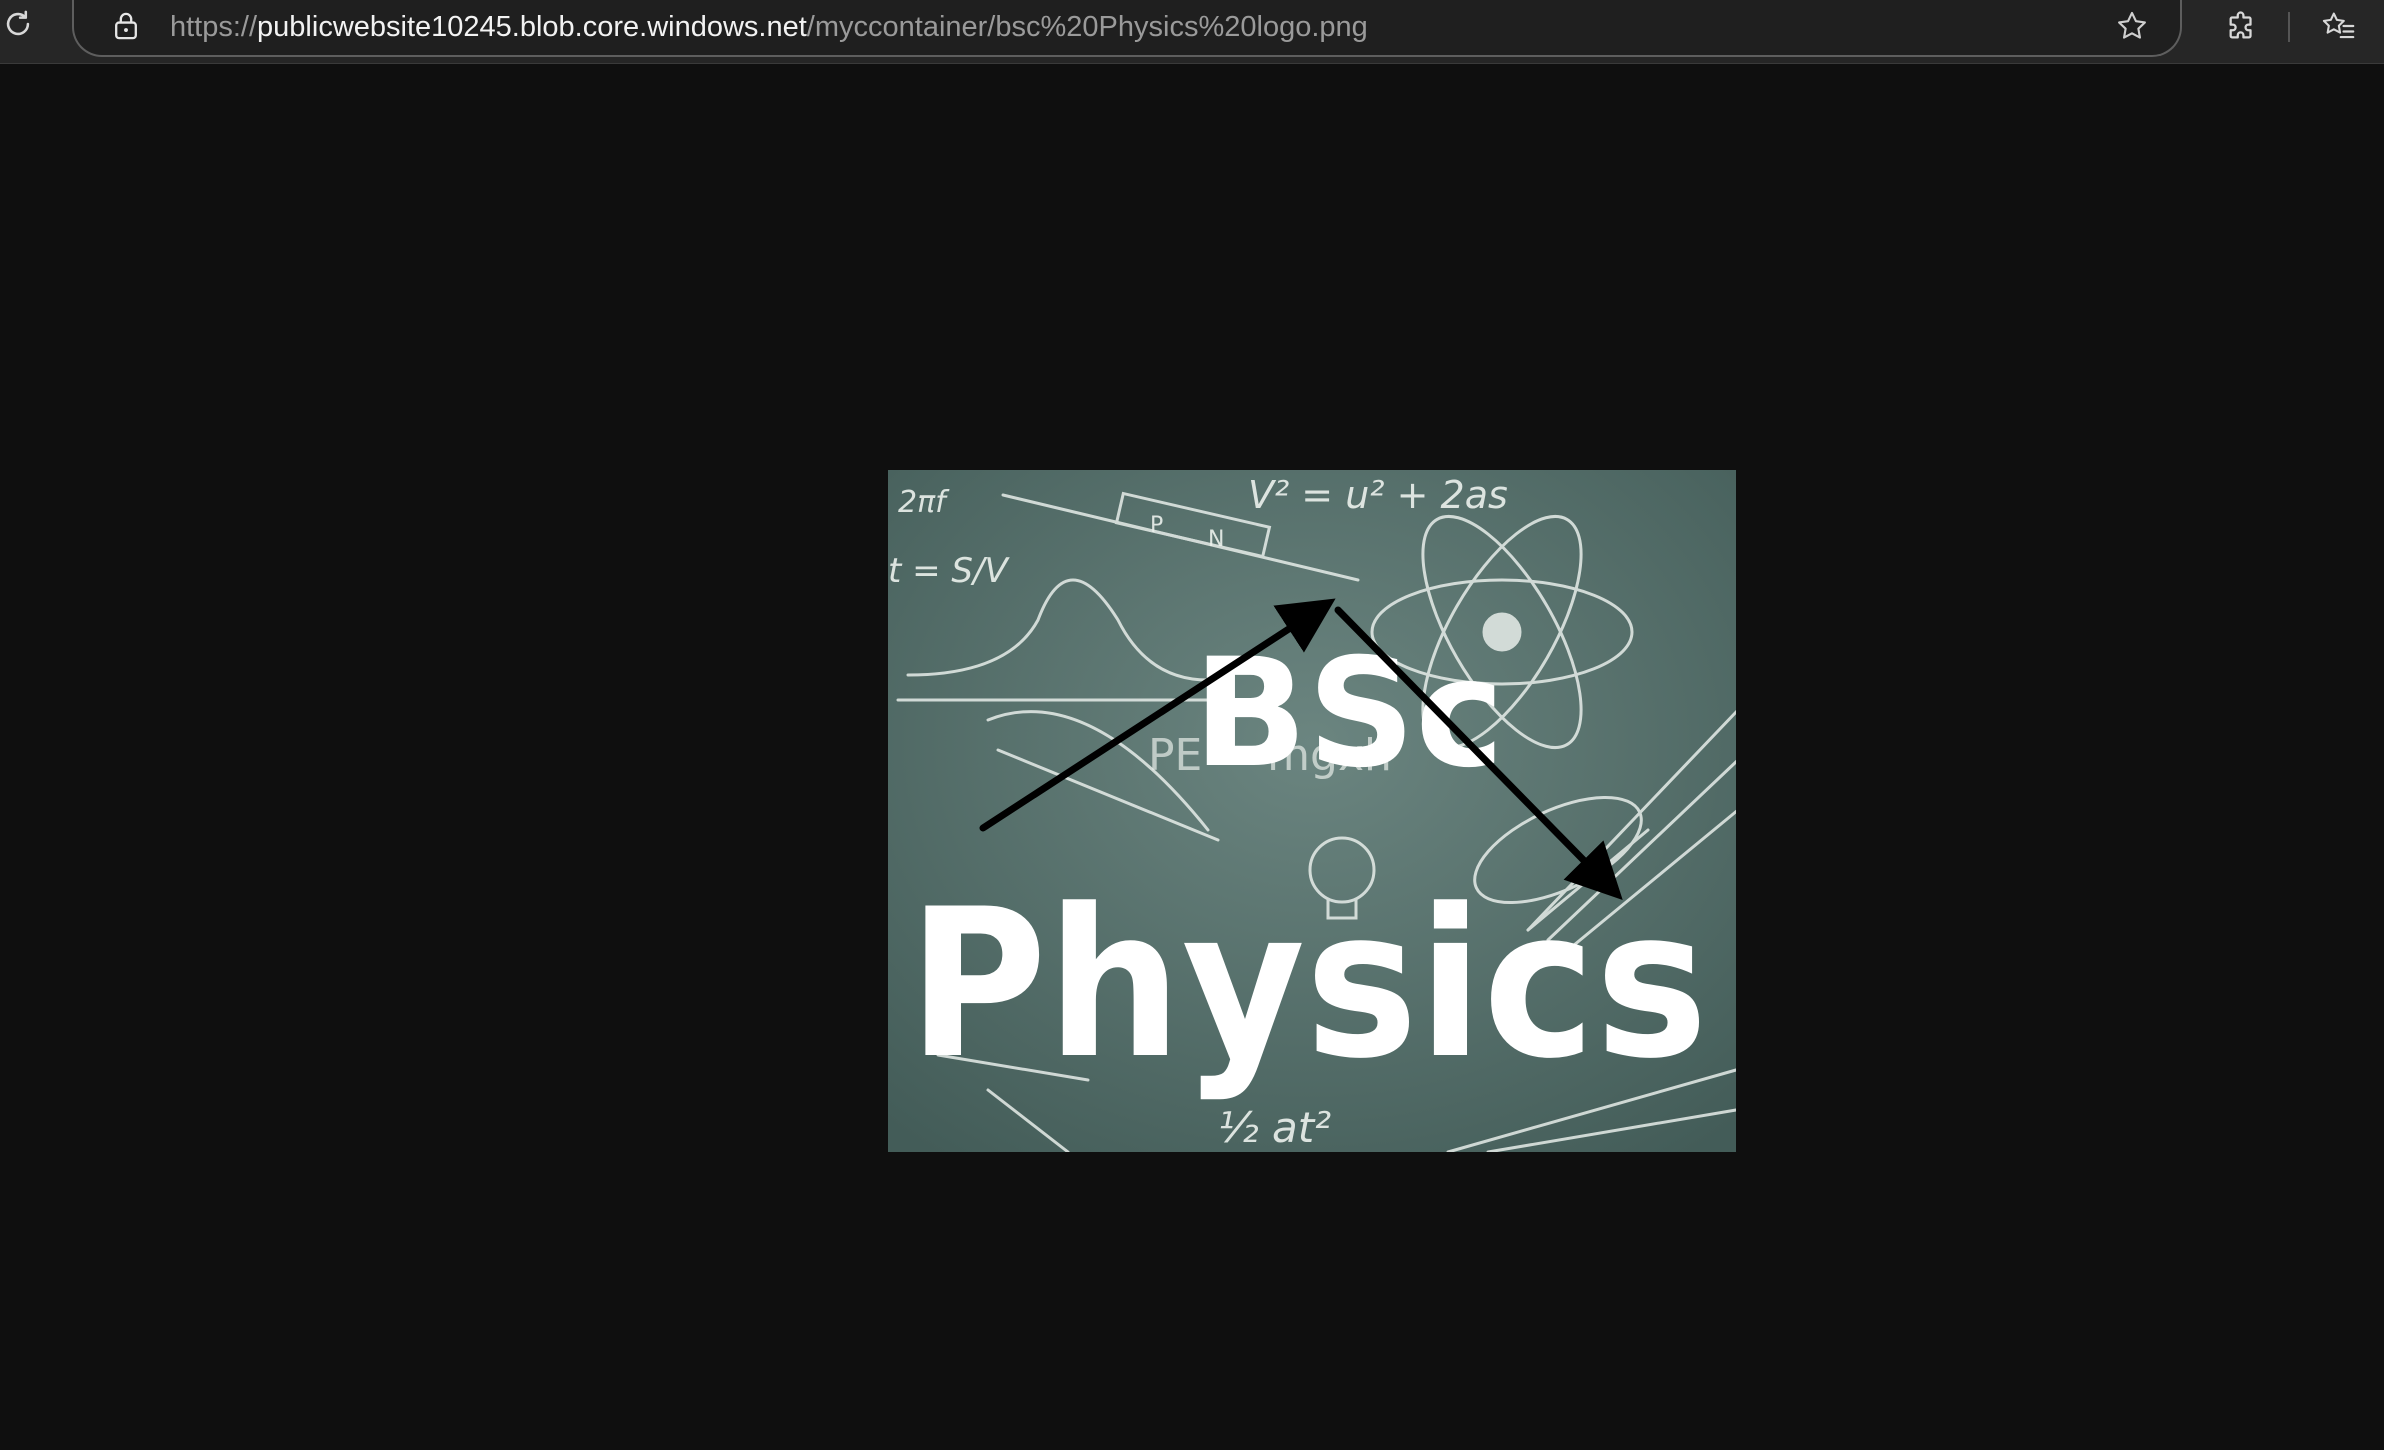 The width and height of the screenshot is (2384, 1450). I want to click on toolbar-divider, so click(2289, 27).